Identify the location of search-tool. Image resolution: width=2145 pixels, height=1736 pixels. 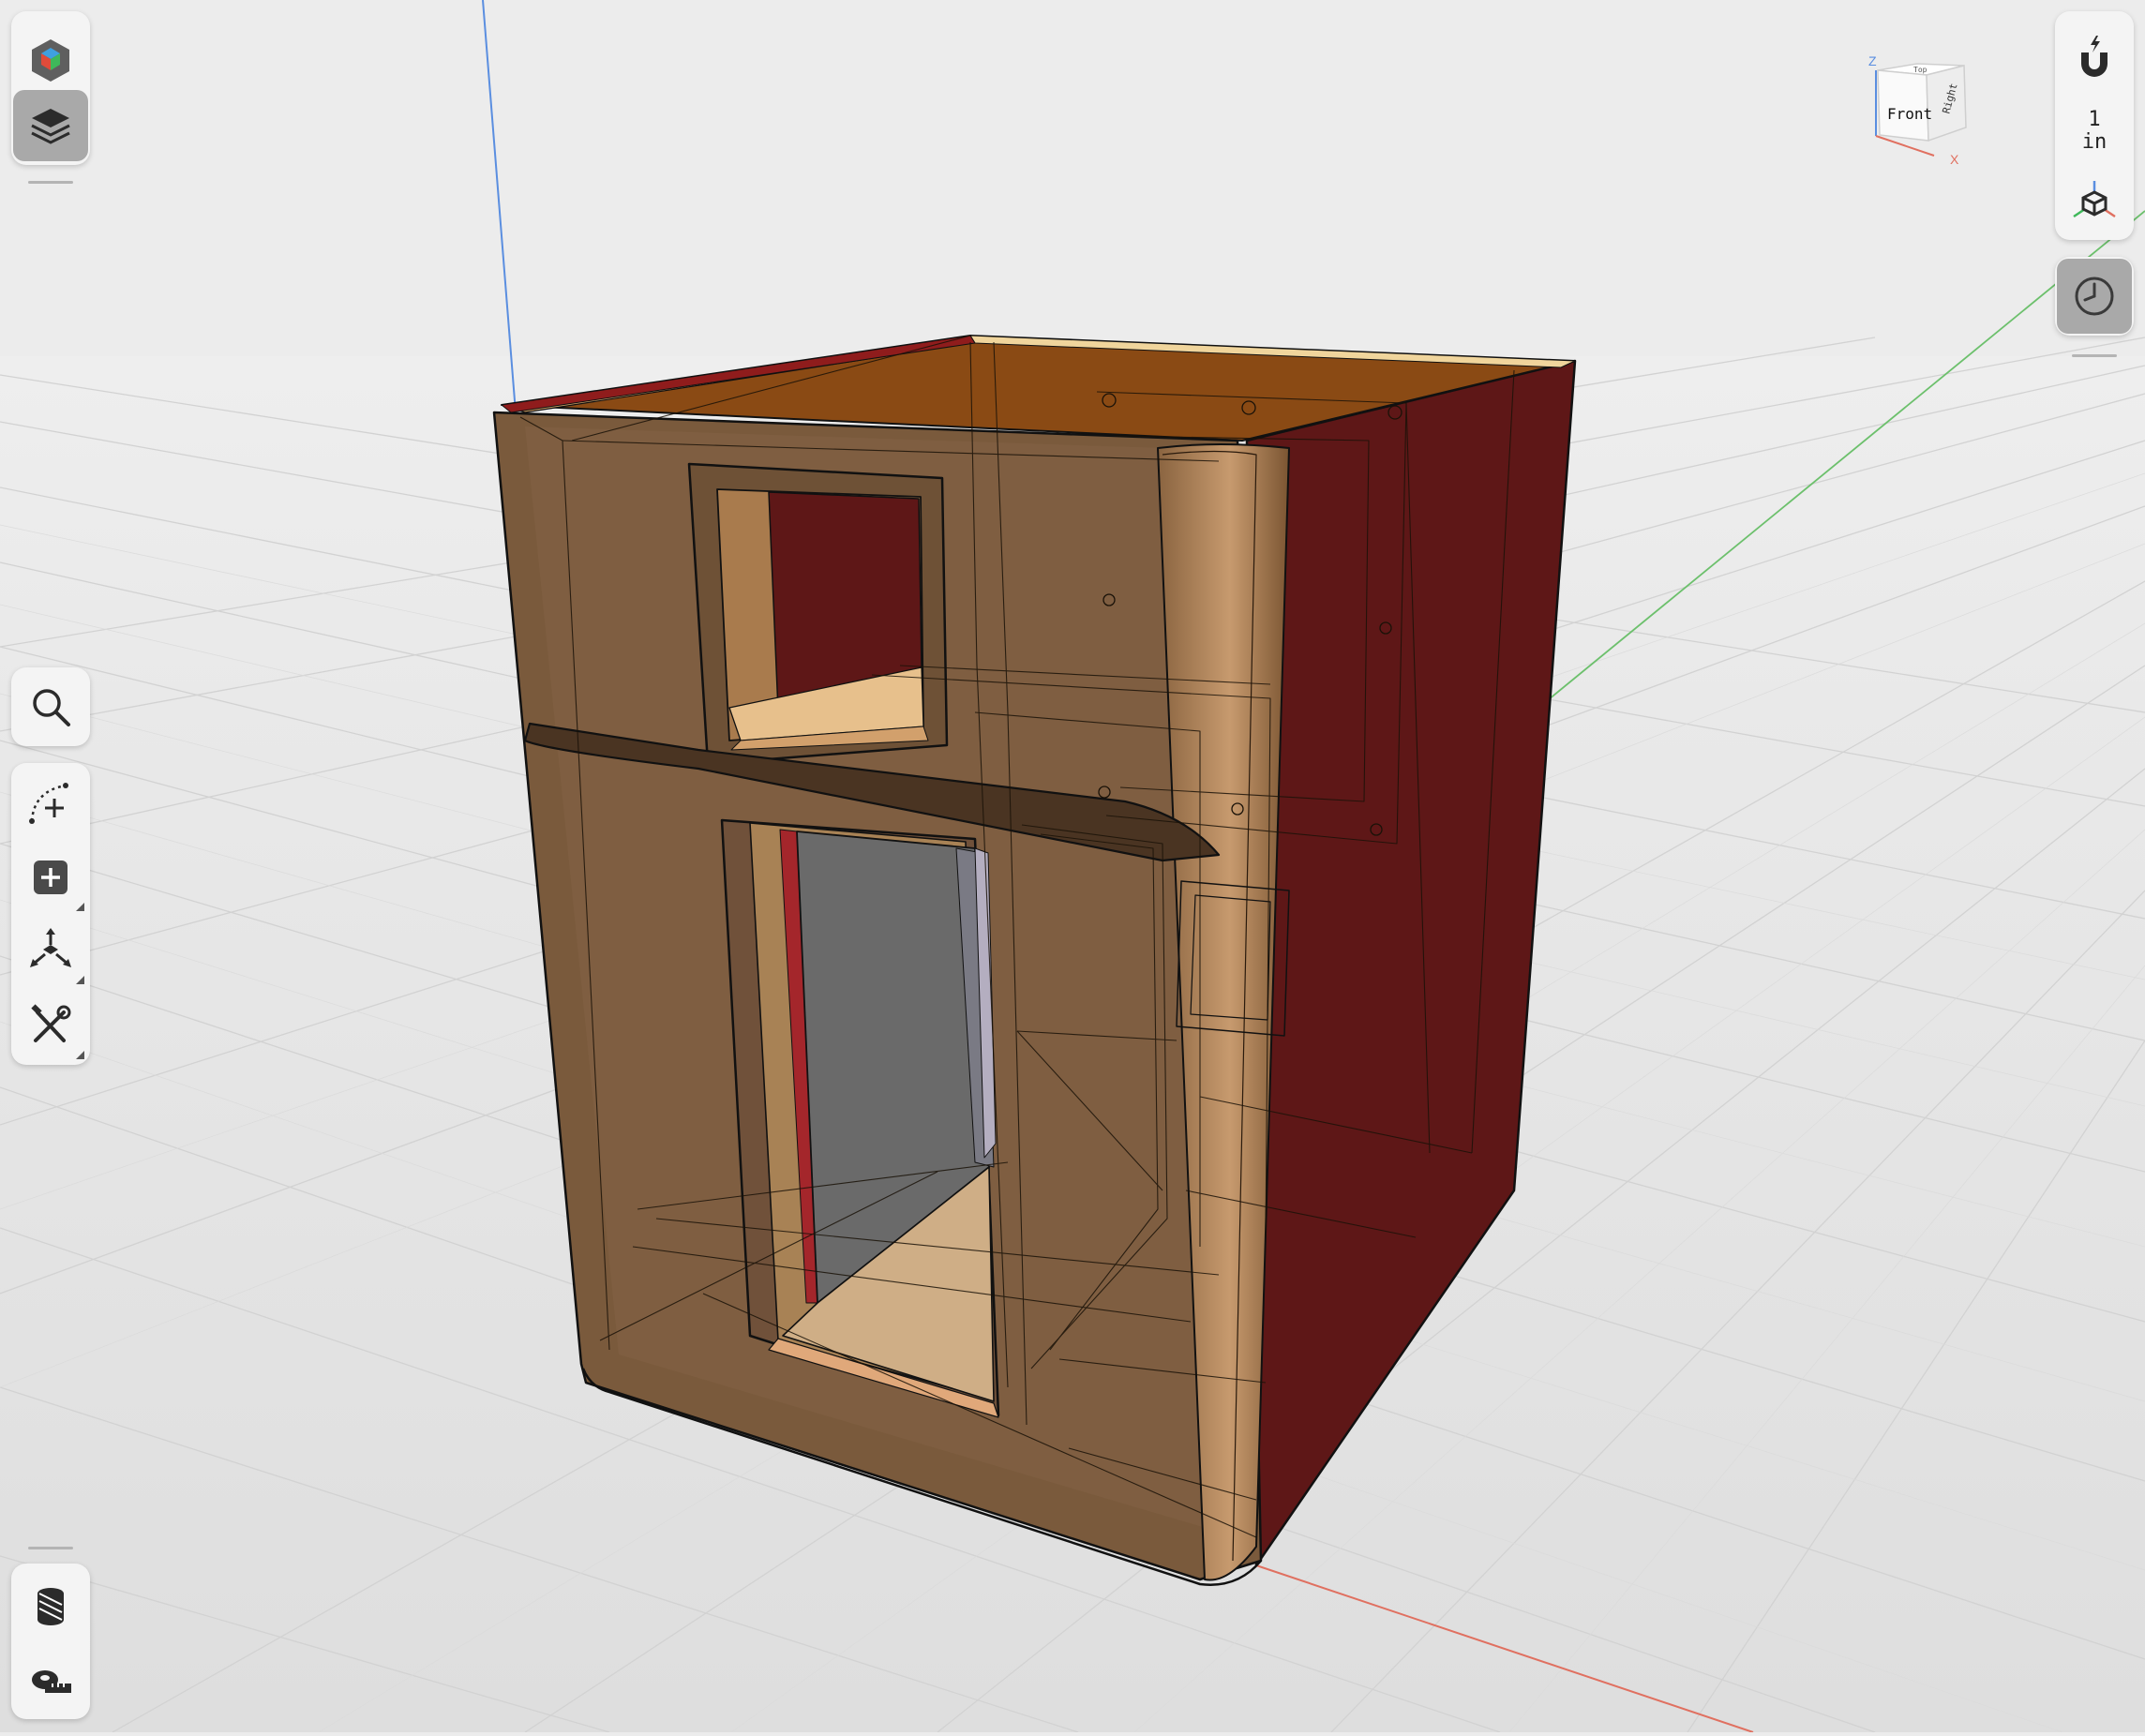
(50, 706).